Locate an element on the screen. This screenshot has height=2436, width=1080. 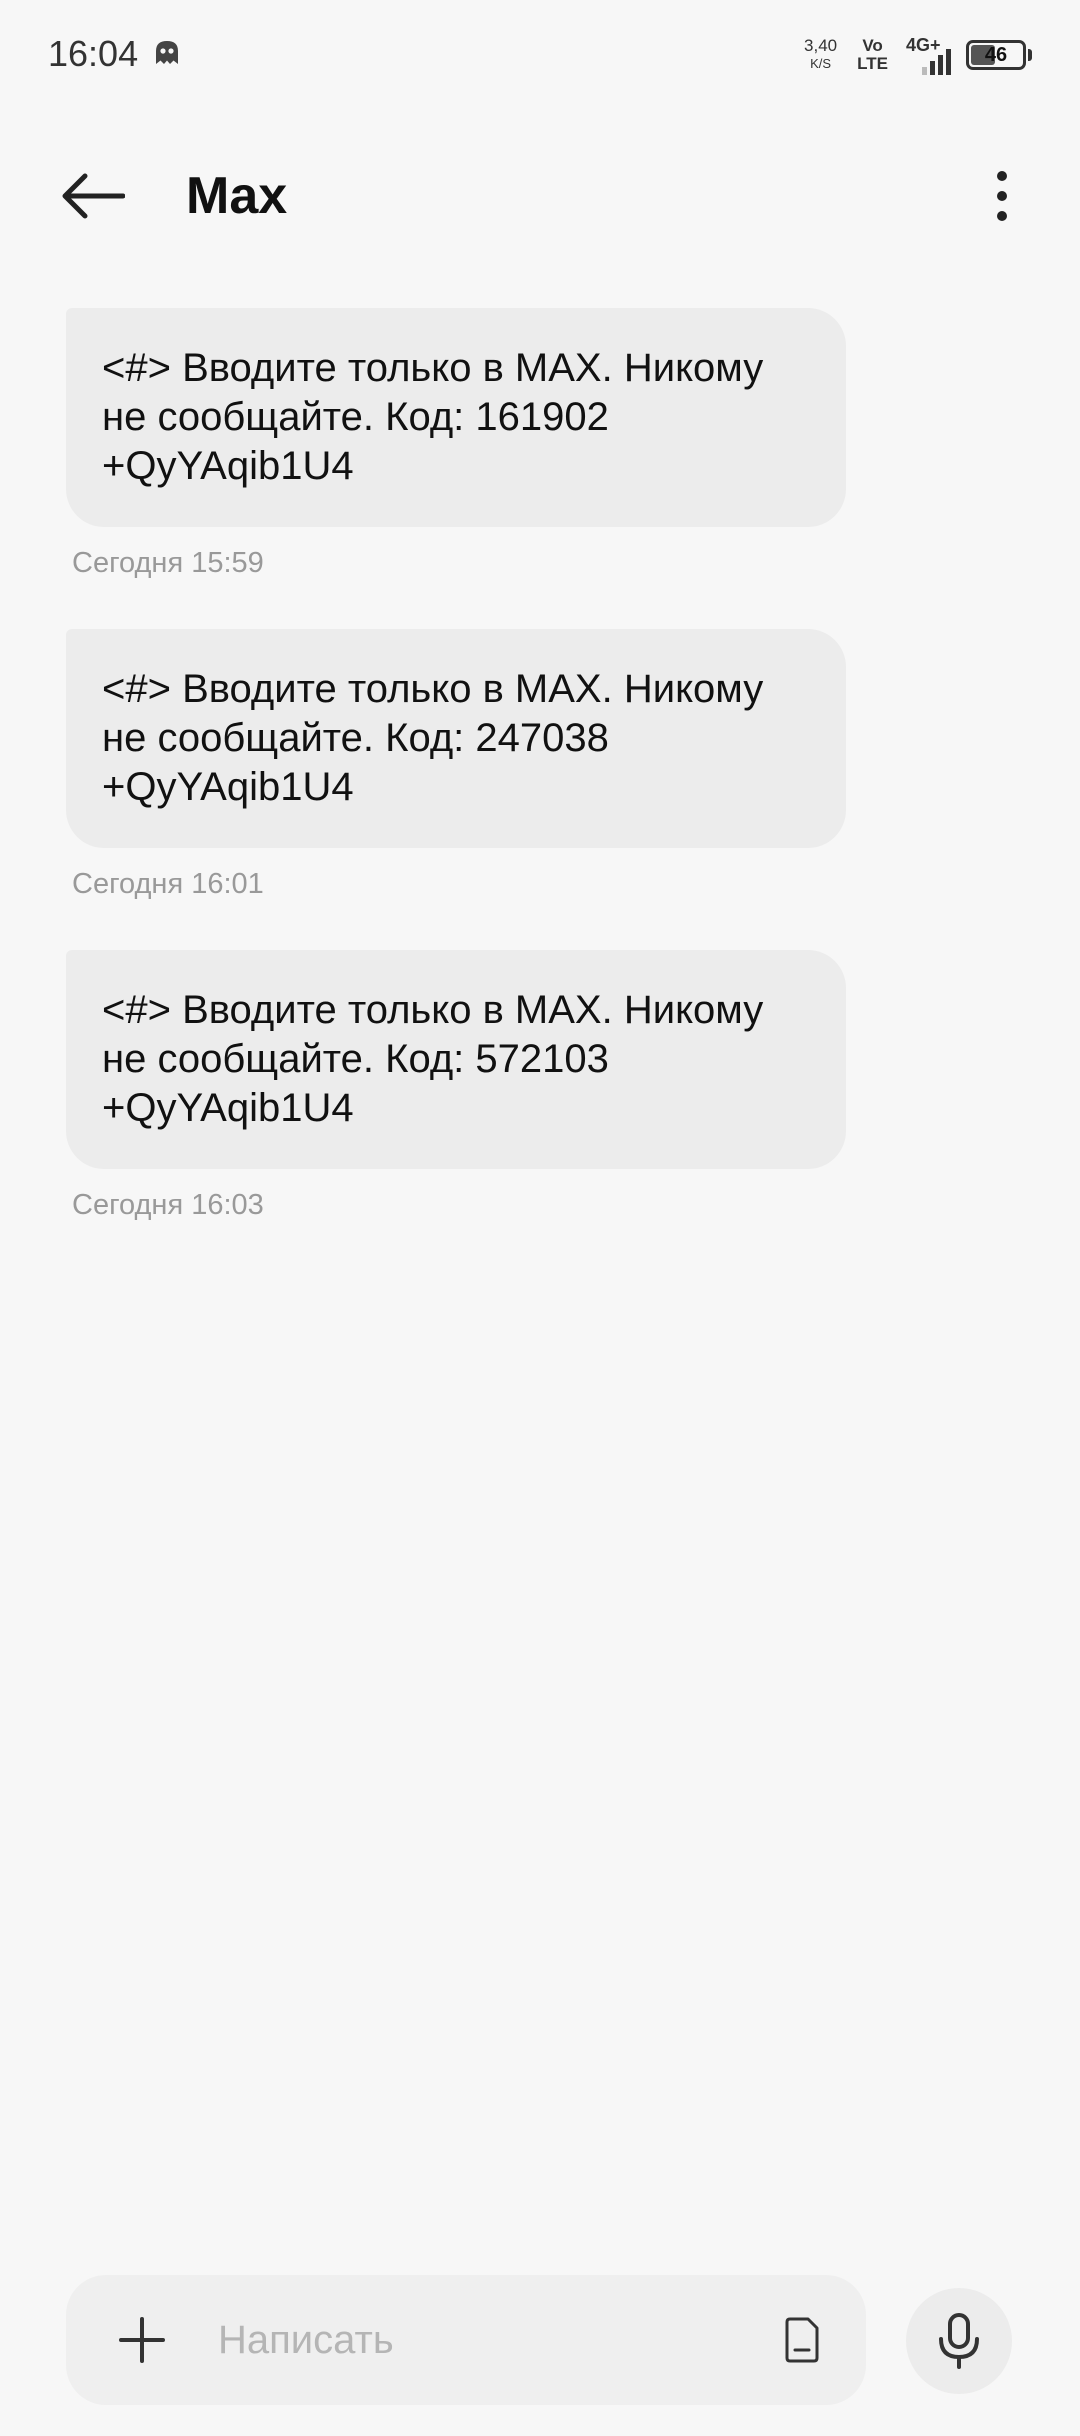
voice-message-button is located at coordinates (959, 2341).